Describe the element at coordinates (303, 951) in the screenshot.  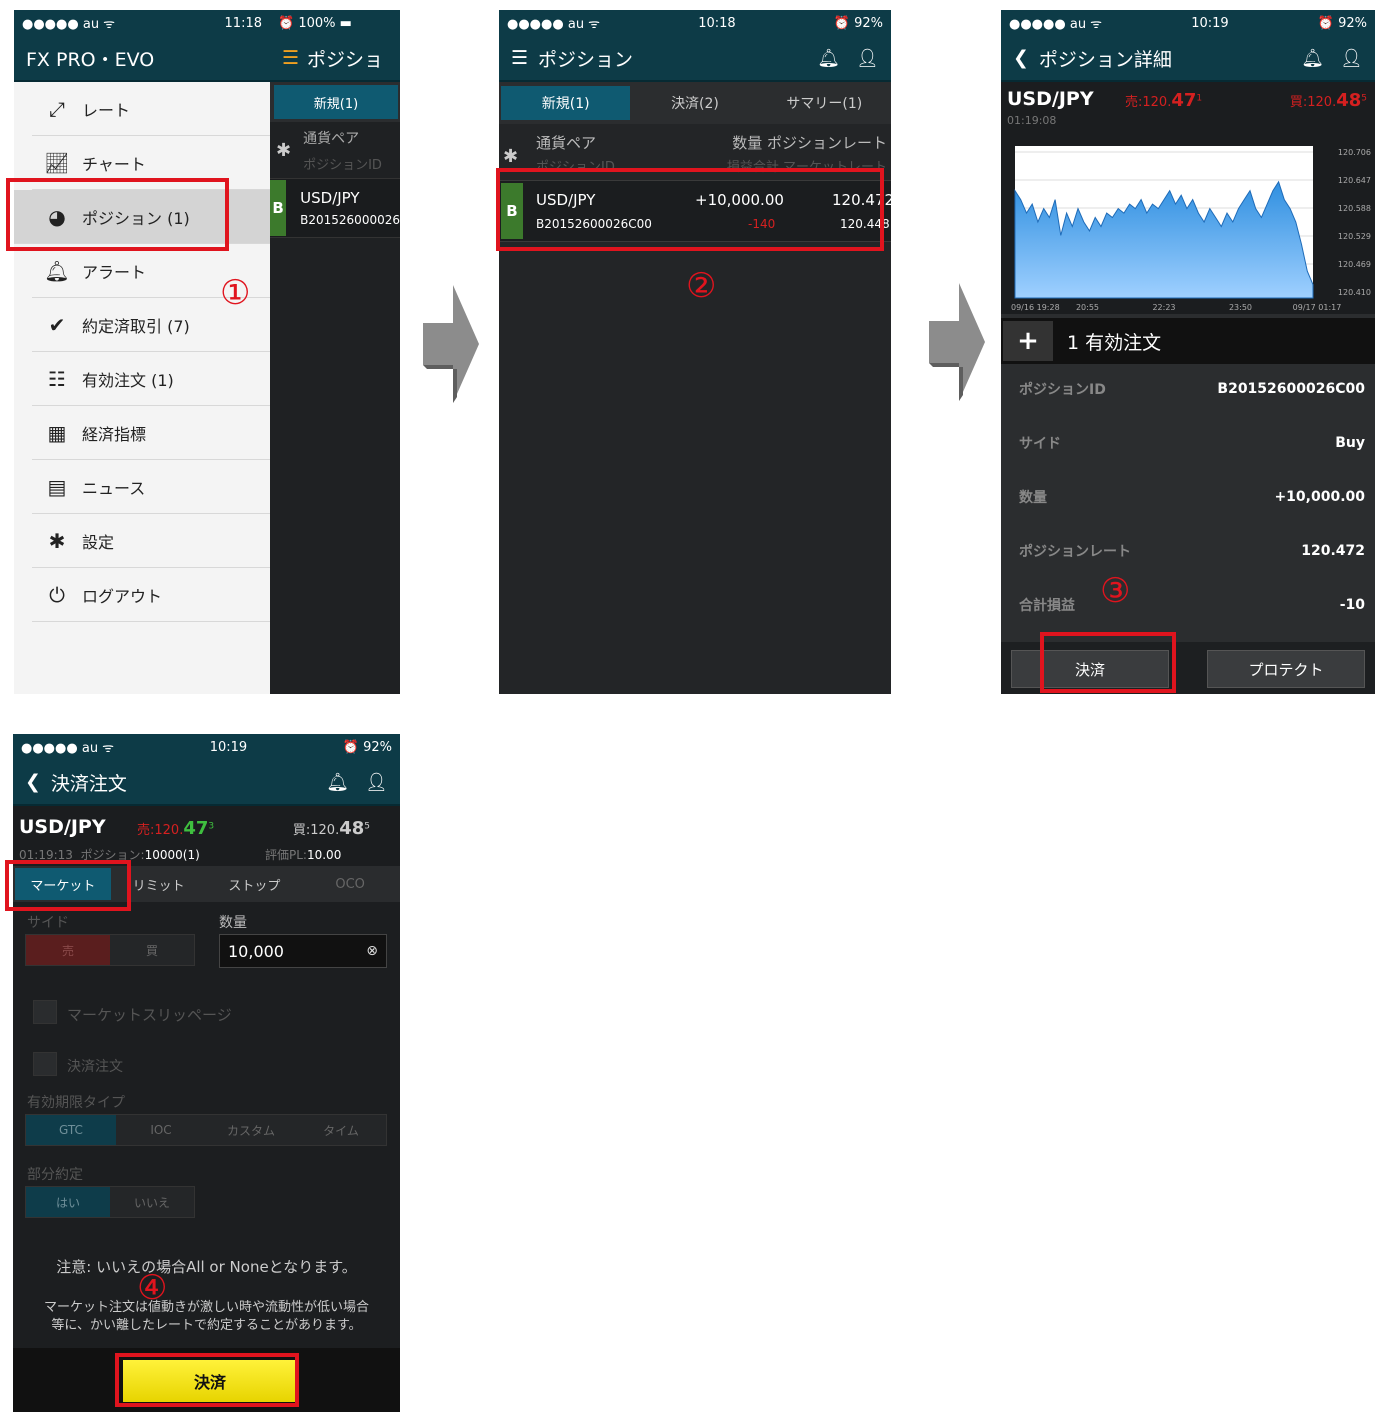
I see `qty-input: 10,000 ⊗` at that location.